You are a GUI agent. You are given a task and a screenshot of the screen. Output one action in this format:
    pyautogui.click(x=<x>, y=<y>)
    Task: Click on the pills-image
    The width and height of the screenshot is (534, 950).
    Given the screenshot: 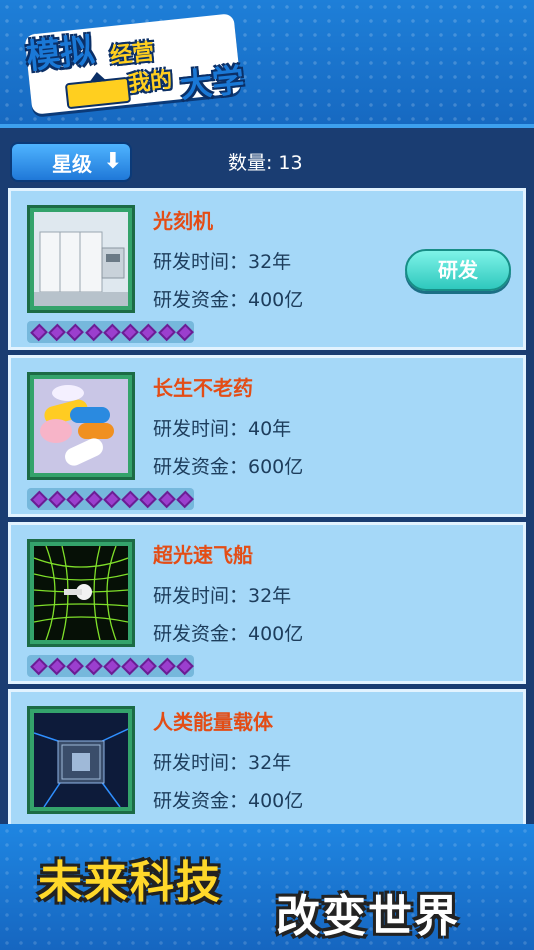 What is the action you would take?
    pyautogui.click(x=81, y=426)
    